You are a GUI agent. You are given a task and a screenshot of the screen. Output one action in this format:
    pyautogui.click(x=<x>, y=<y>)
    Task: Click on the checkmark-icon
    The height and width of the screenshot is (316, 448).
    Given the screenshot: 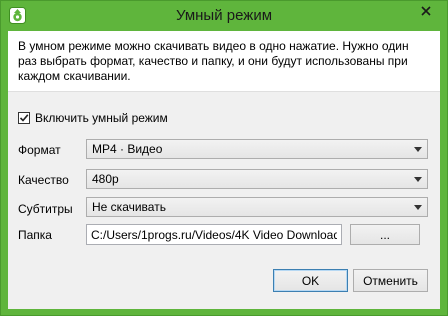 What is the action you would take?
    pyautogui.click(x=24, y=118)
    